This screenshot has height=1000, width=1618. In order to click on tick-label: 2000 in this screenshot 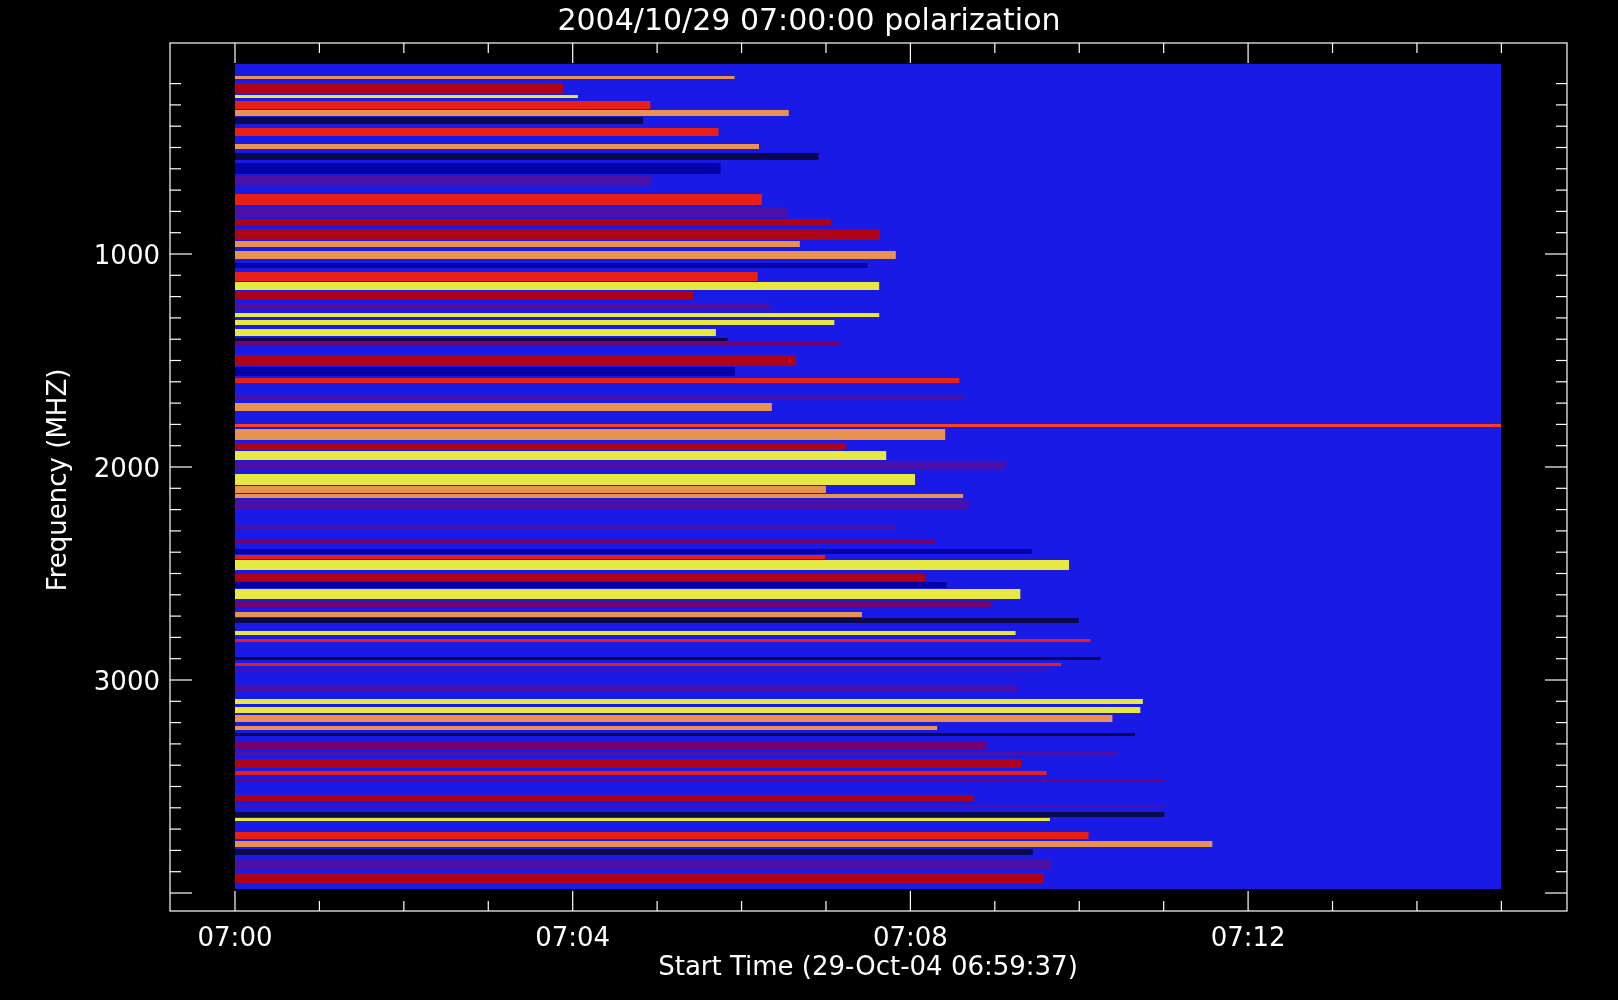, I will do `click(126, 468)`.